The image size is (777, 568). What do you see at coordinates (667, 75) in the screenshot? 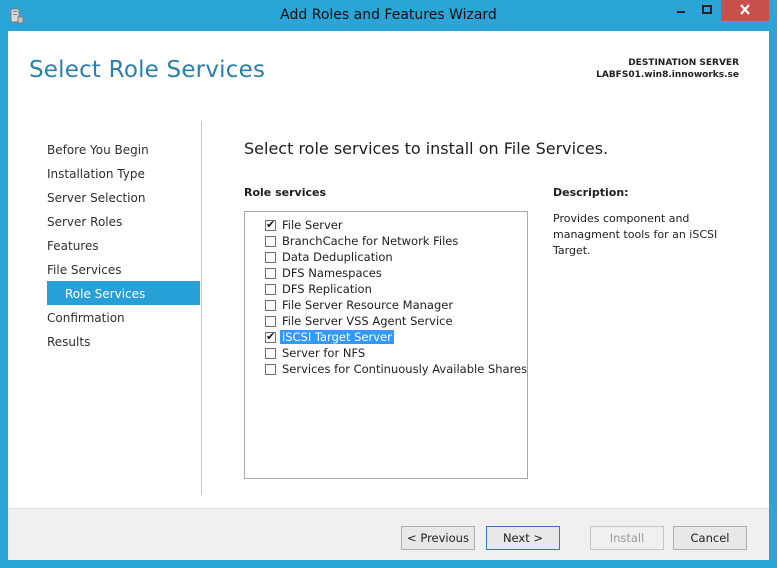
I see `destination-server-name: LABFS01.win8.innoworks.se` at bounding box center [667, 75].